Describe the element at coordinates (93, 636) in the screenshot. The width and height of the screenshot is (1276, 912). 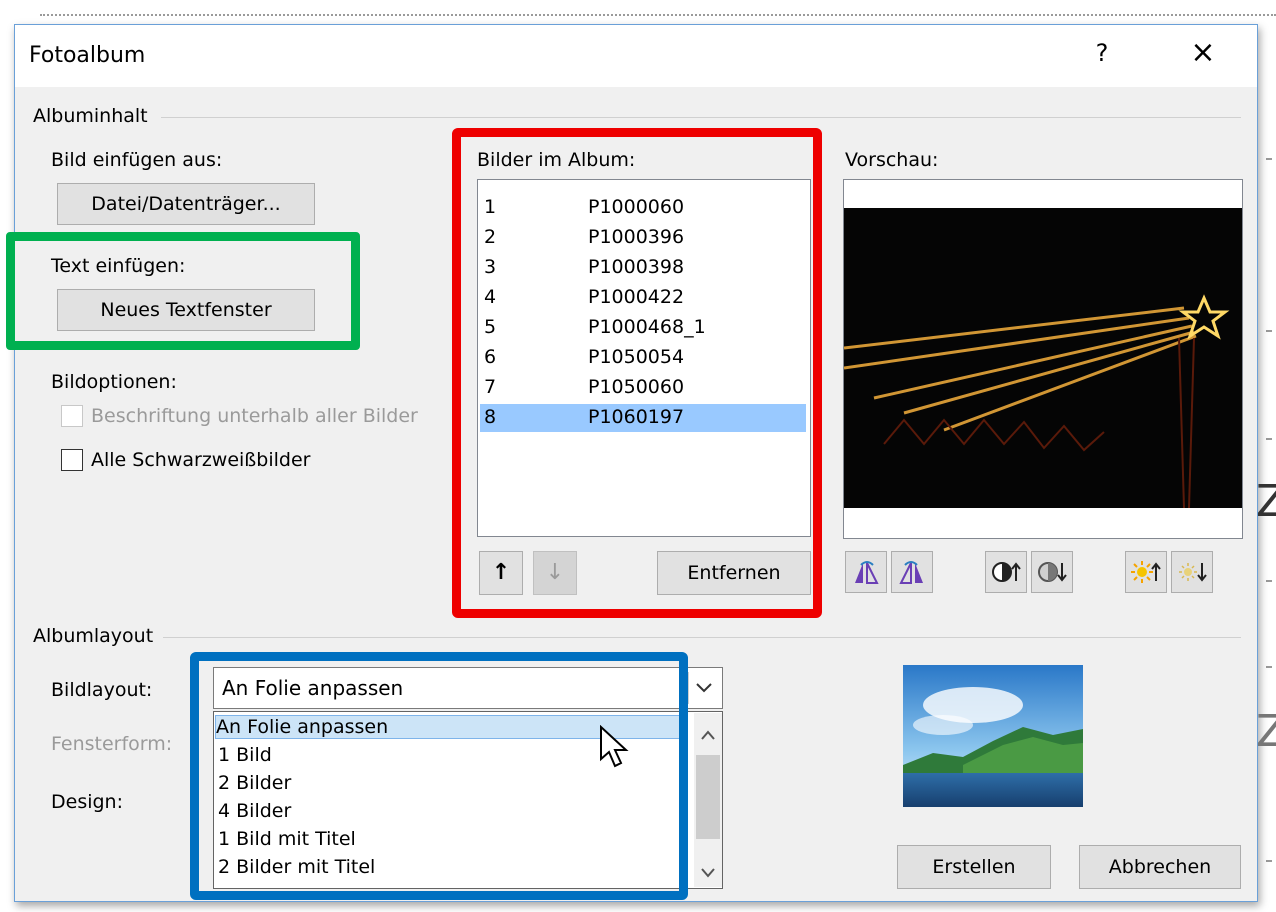
I see `album-layout-group-label: Albumlayout` at that location.